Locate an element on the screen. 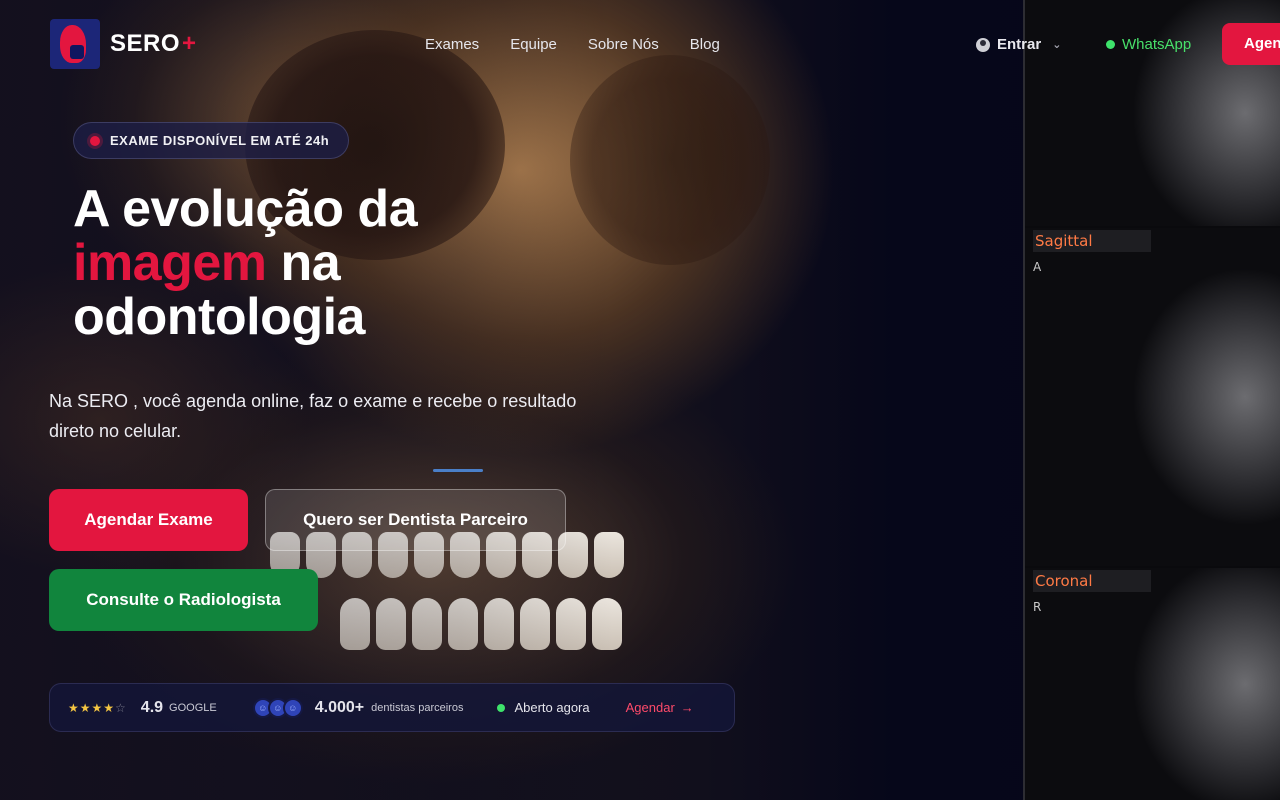 The image size is (1280, 800). logo-plus: + is located at coordinates (189, 43).